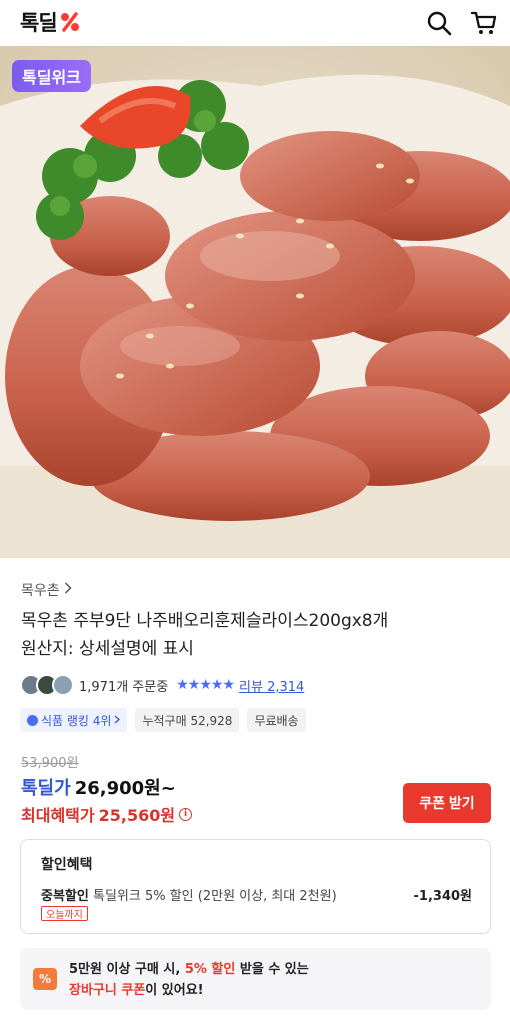 Image resolution: width=510 pixels, height=1024 pixels. I want to click on discount-item-label: 중복할인, so click(65, 896).